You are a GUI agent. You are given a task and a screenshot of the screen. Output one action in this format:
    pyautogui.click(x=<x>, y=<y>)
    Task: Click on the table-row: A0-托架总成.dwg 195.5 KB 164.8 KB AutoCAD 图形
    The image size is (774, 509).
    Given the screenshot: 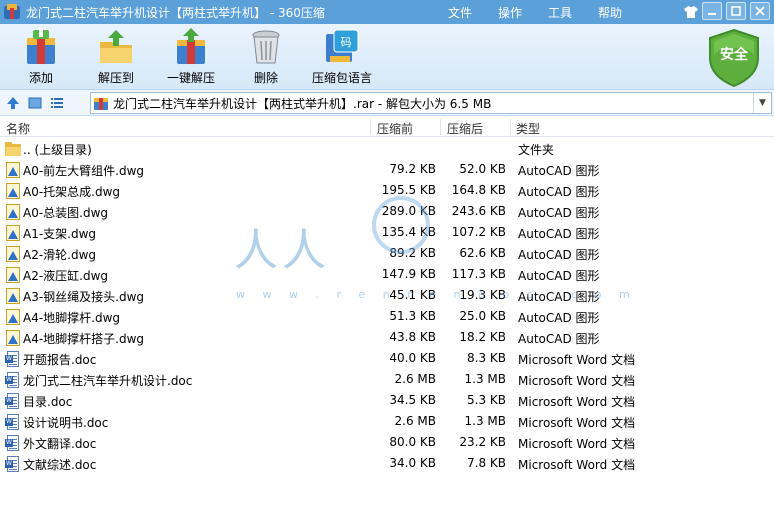 What is the action you would take?
    pyautogui.click(x=387, y=190)
    